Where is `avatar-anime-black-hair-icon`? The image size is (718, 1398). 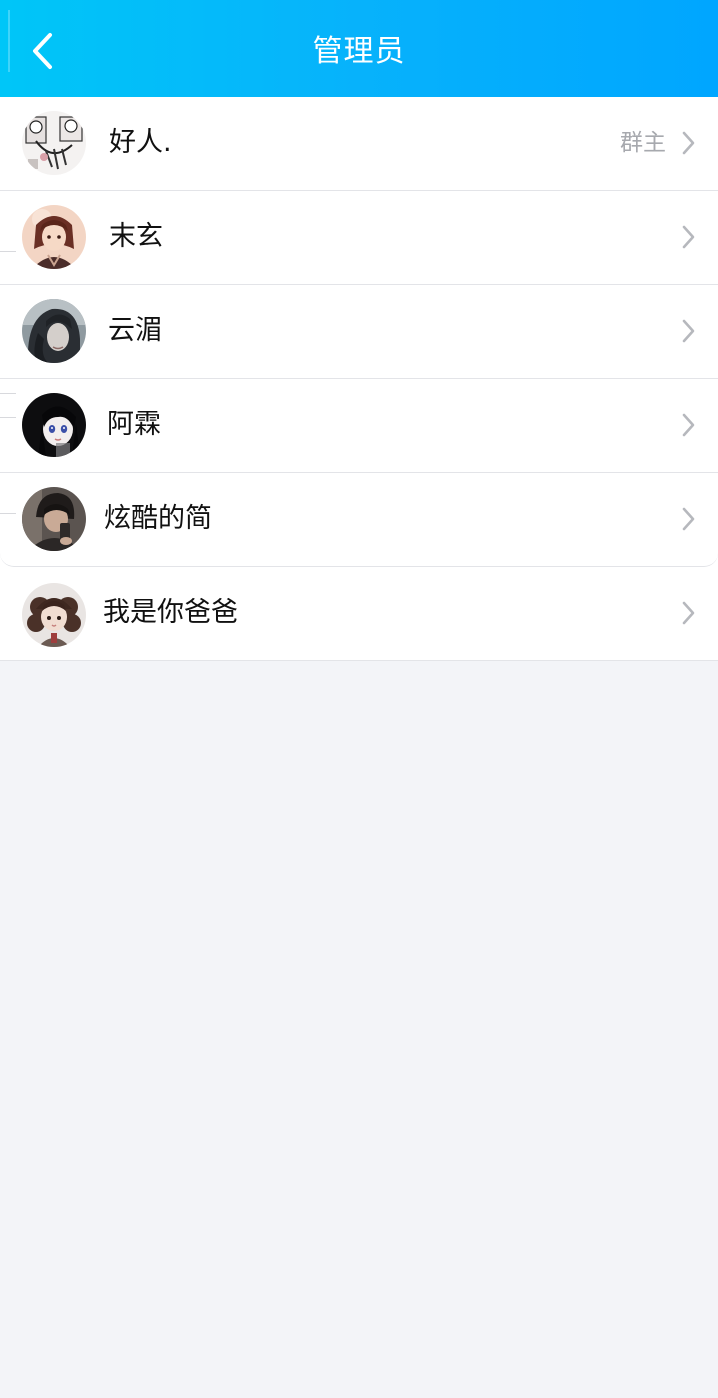 avatar-anime-black-hair-icon is located at coordinates (54, 425).